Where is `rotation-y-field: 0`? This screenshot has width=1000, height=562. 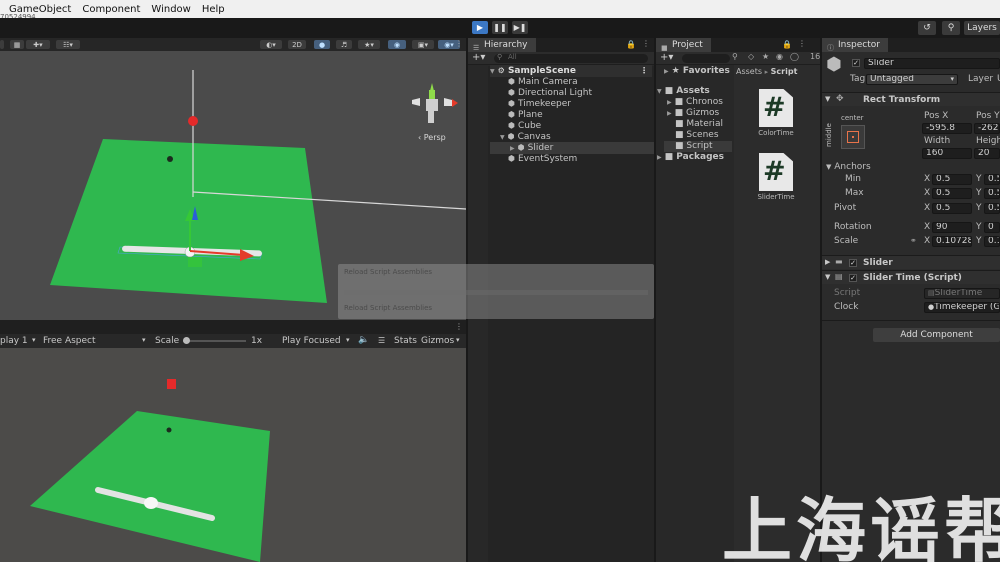
rotation-y-field: 0 is located at coordinates (992, 227).